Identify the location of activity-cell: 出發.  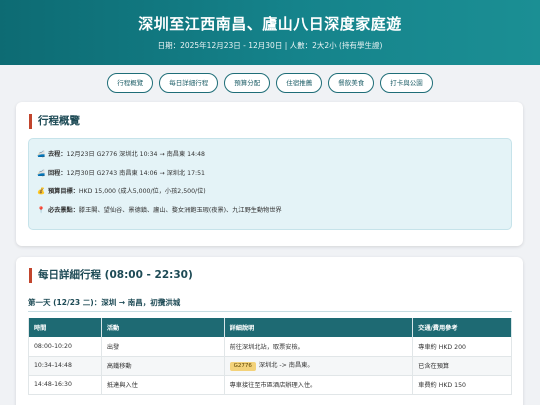
(163, 347).